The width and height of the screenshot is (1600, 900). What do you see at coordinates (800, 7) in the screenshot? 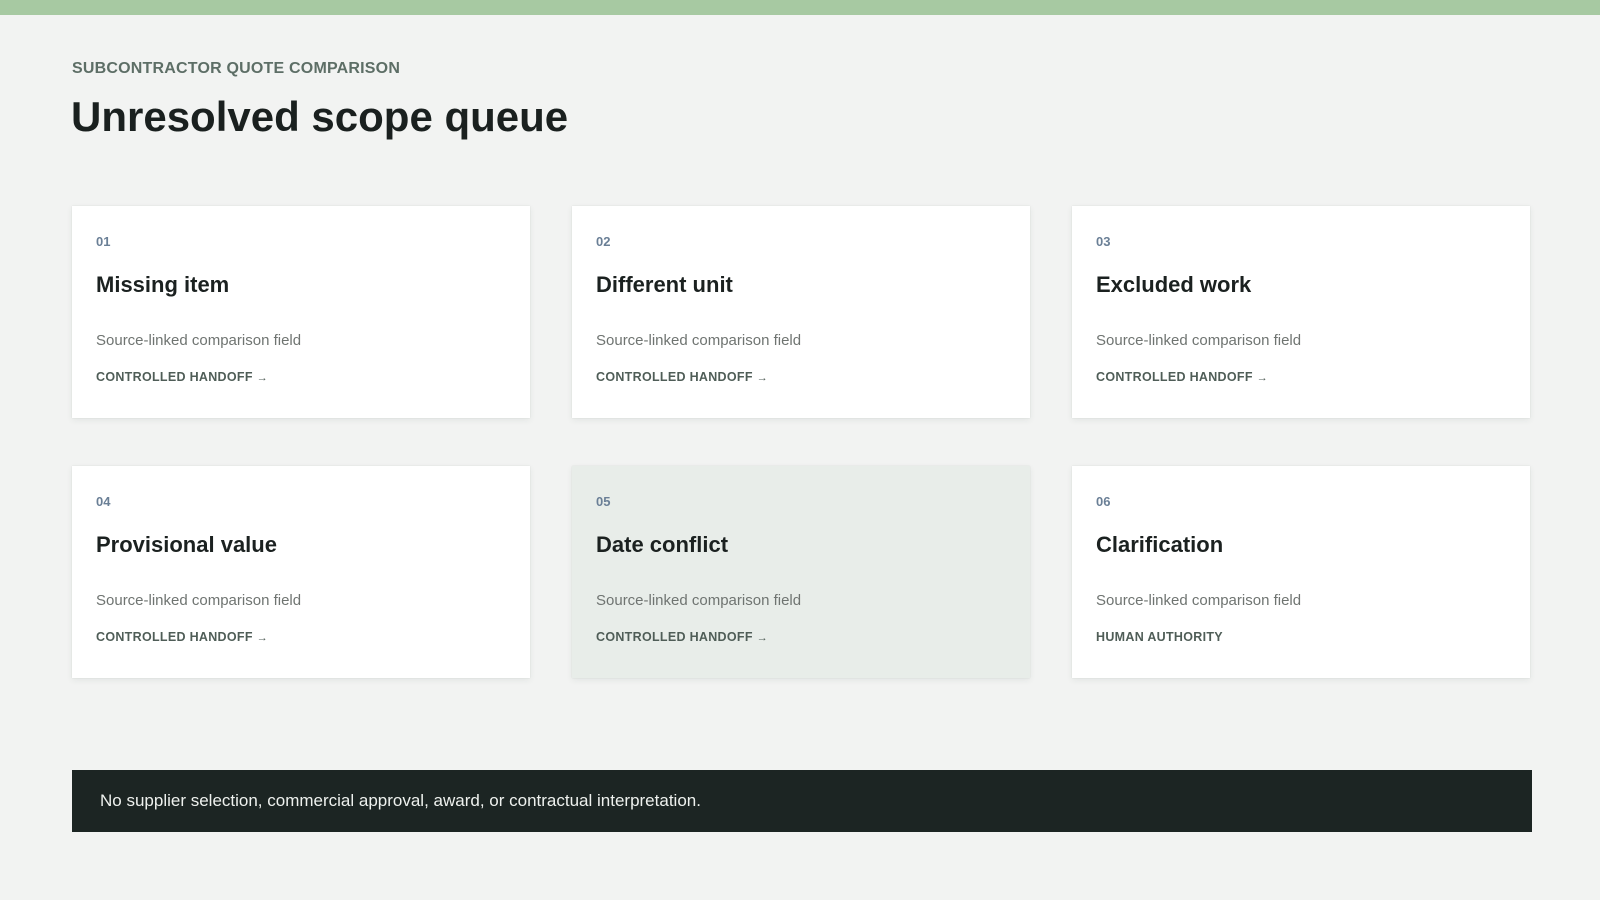
I see `top-accent-bar` at bounding box center [800, 7].